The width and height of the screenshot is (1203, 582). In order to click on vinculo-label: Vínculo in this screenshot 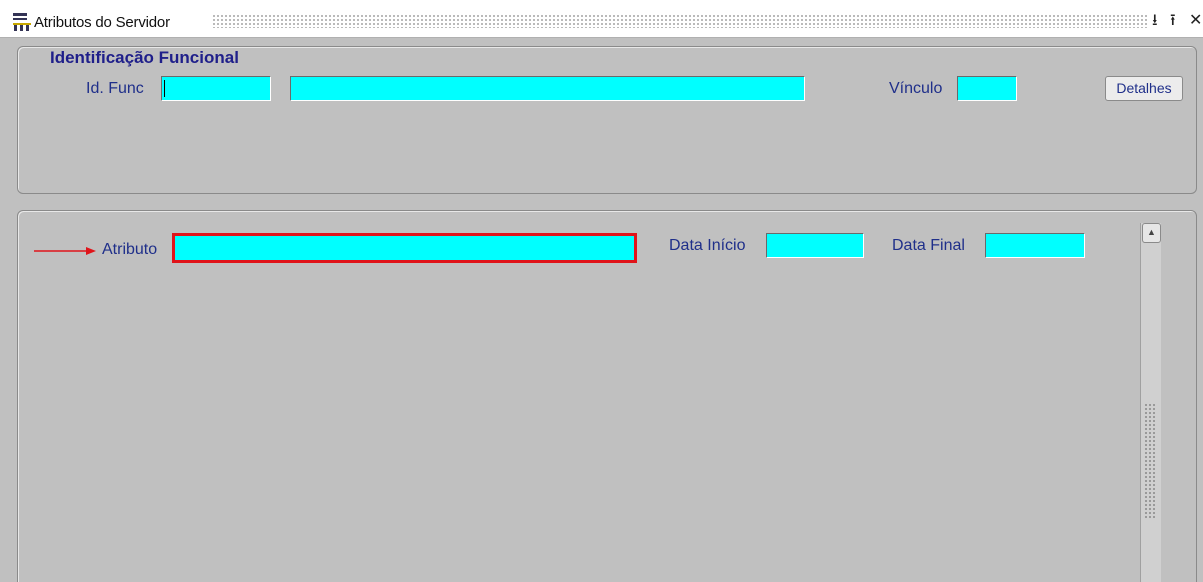, I will do `click(916, 88)`.